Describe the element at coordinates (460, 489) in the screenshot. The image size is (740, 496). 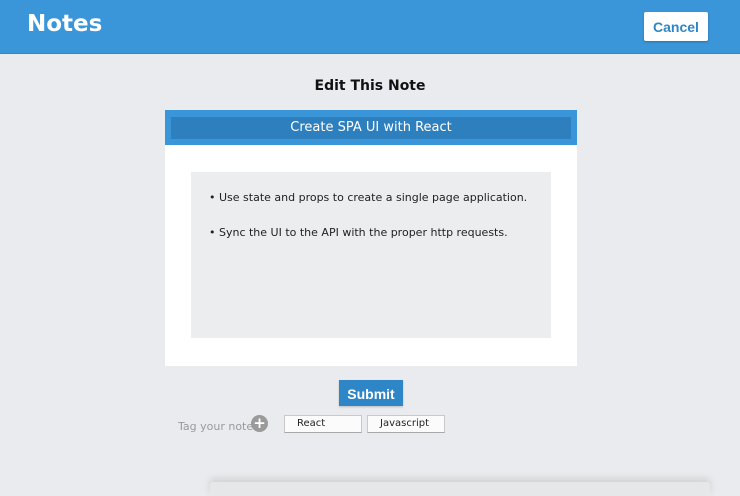
I see `bottom-panel-edge` at that location.